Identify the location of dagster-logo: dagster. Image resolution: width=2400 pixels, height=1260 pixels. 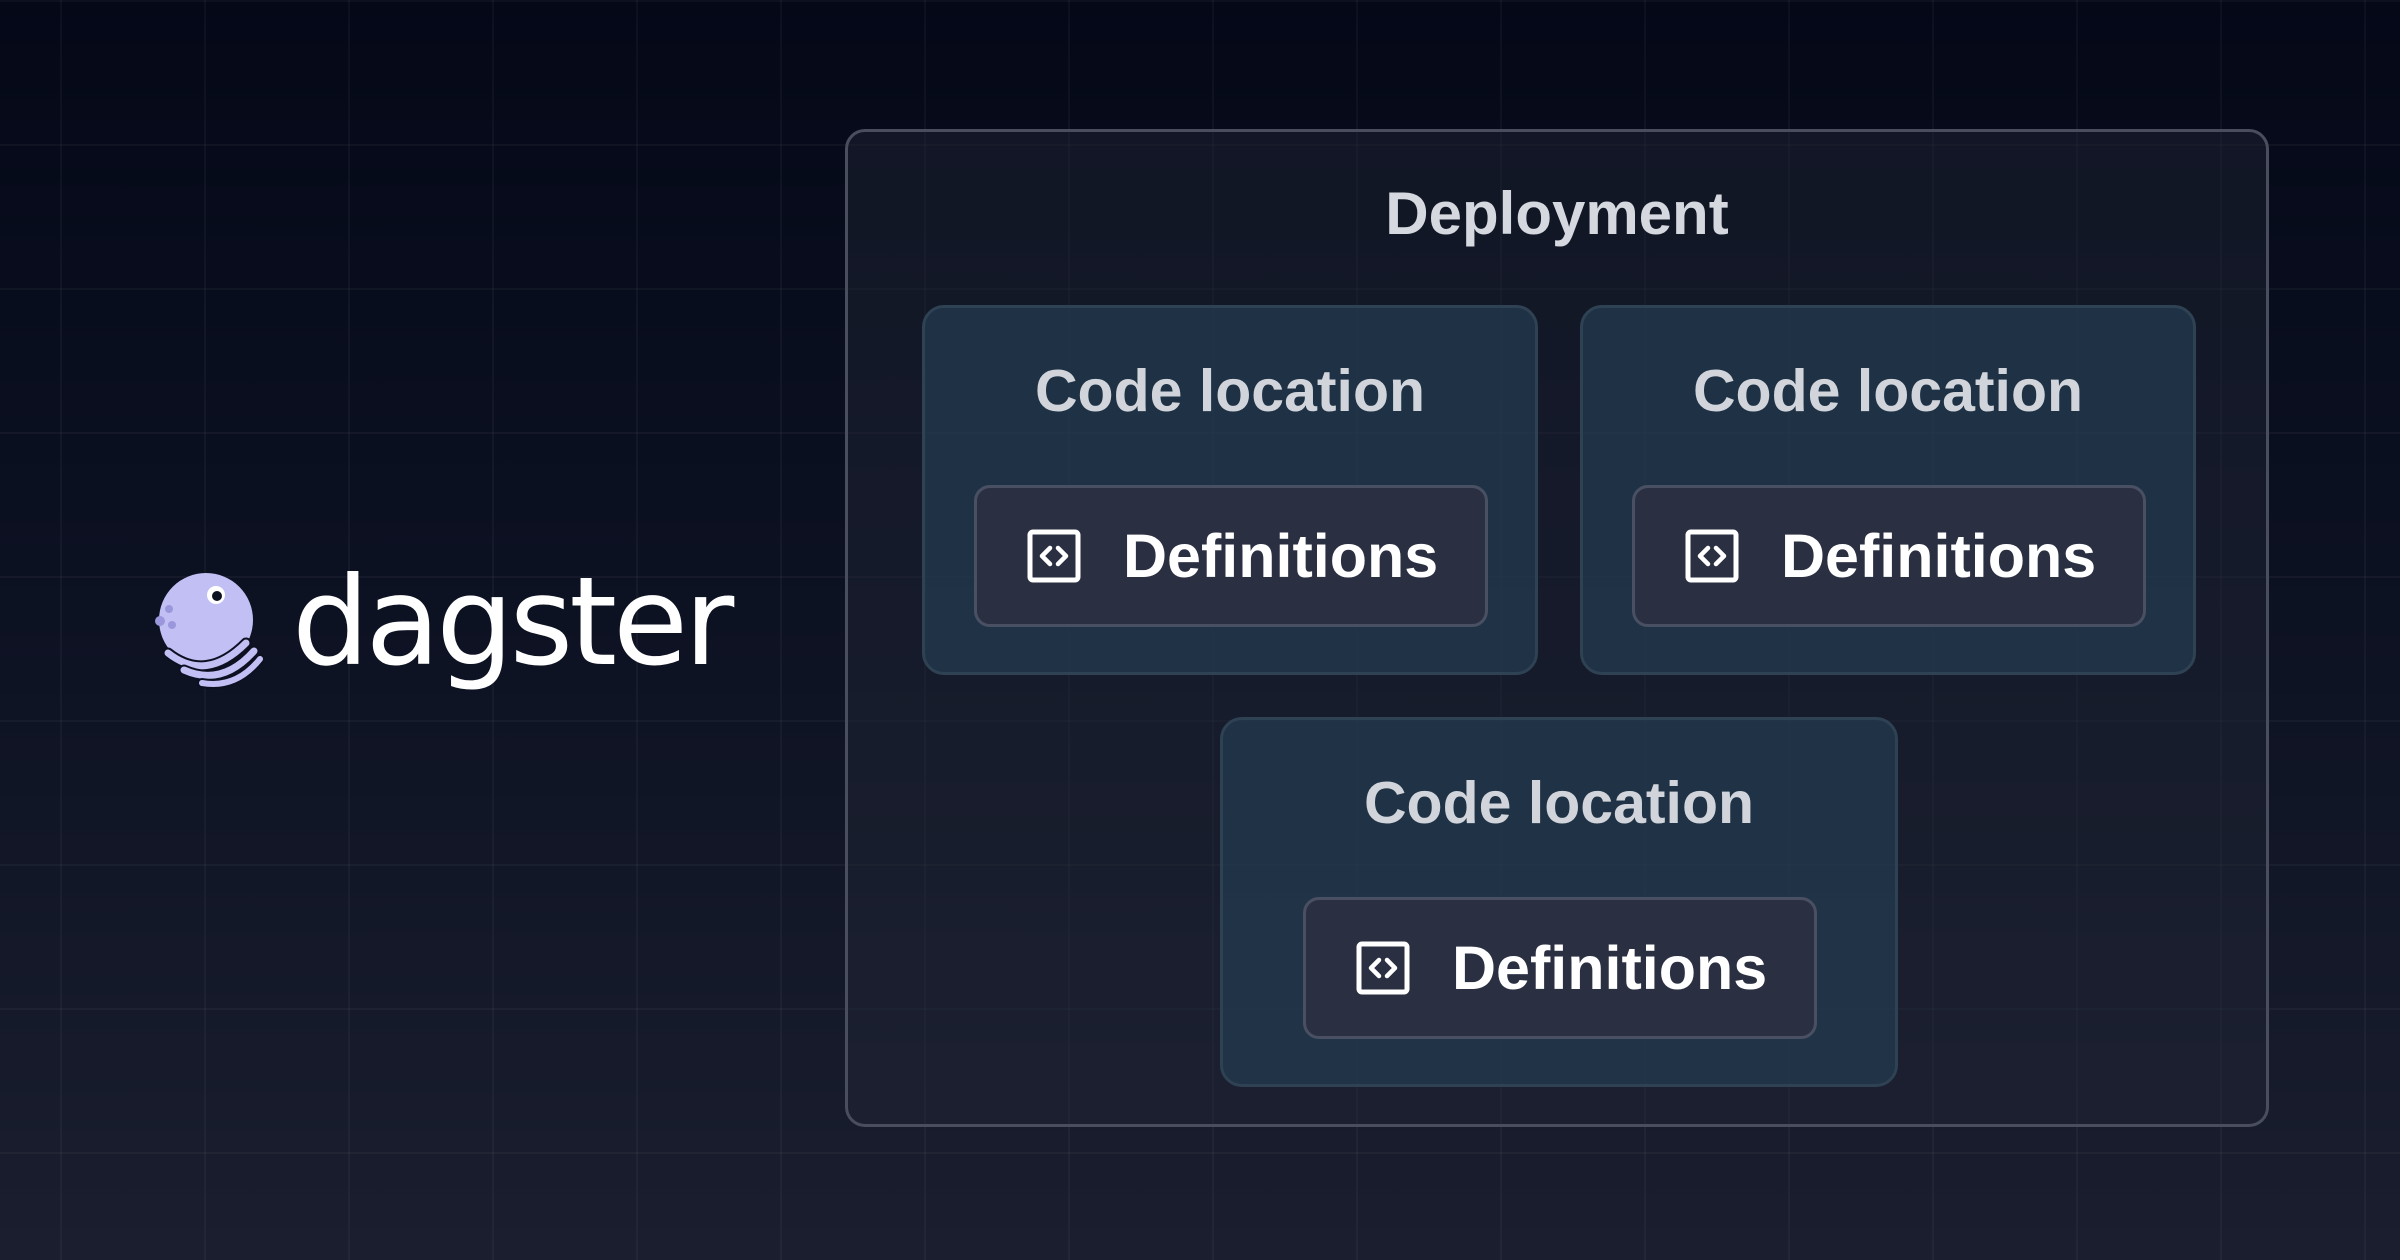
(439, 625).